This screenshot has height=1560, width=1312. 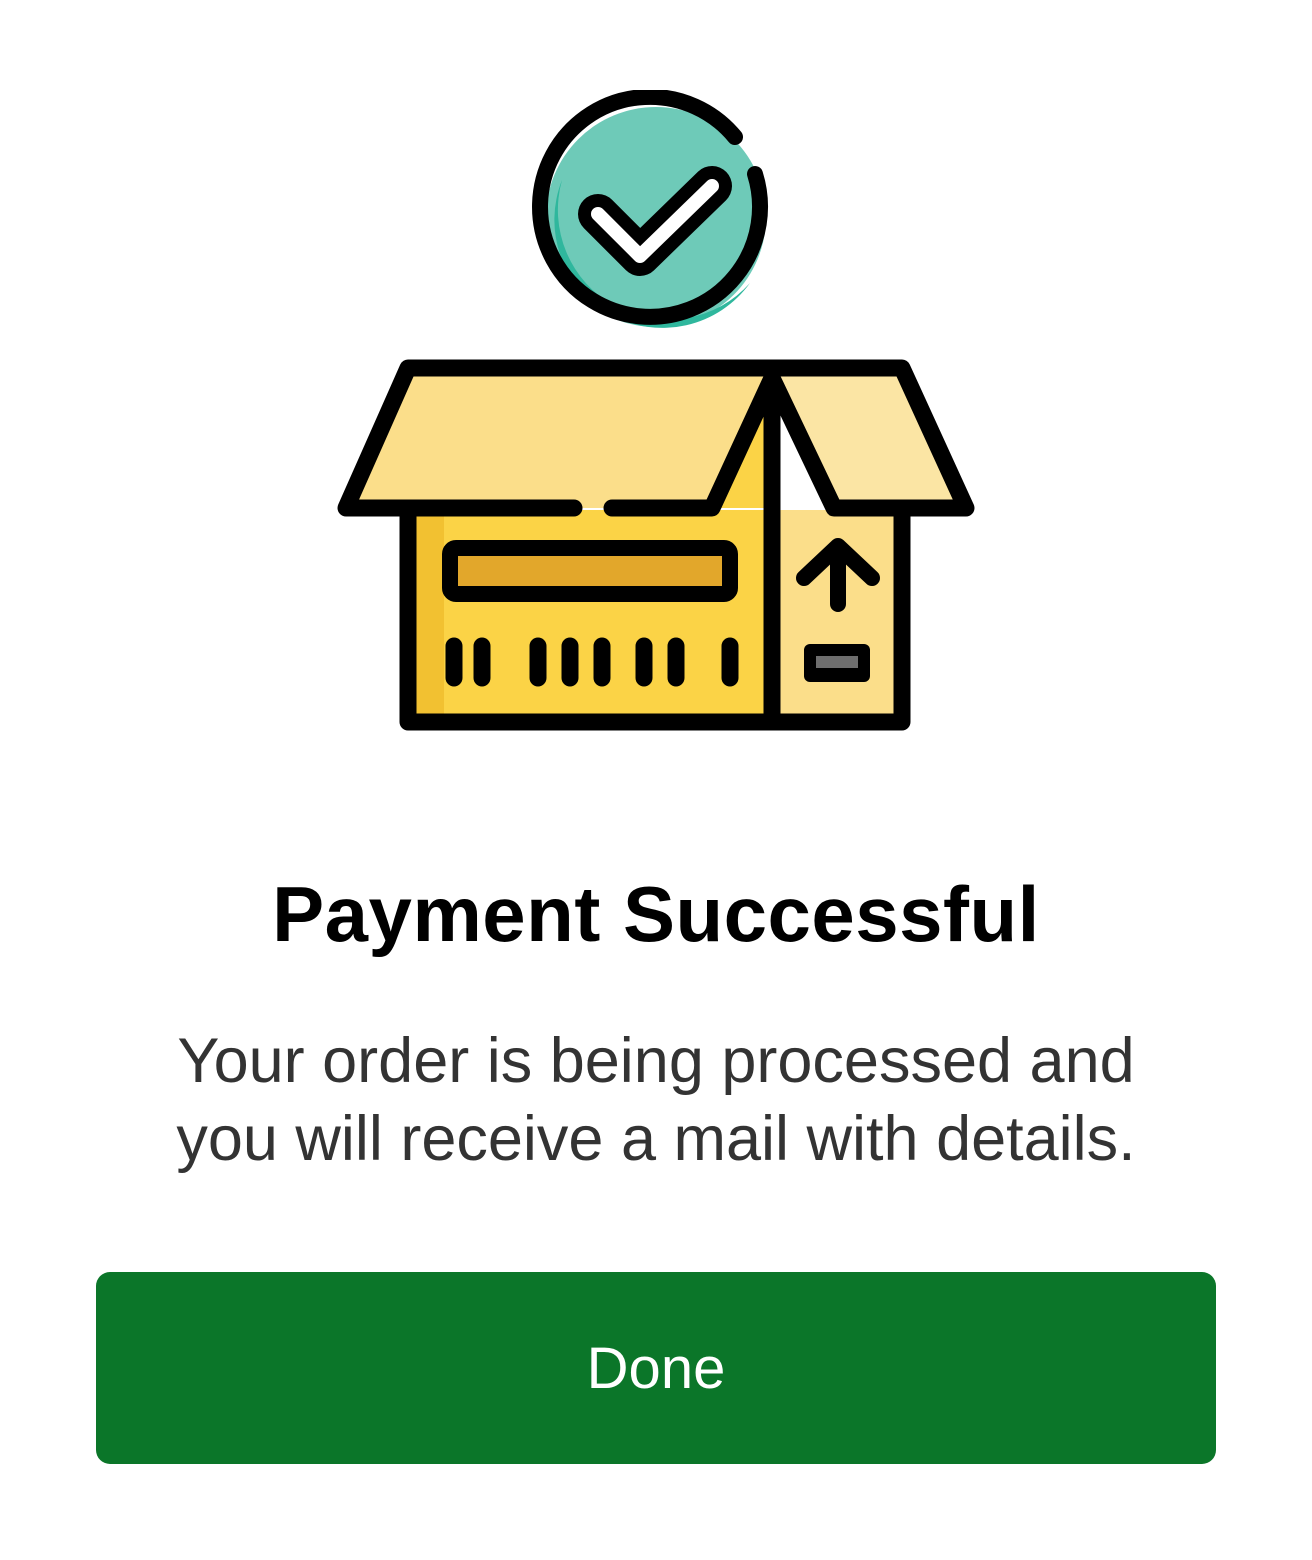 What do you see at coordinates (656, 914) in the screenshot?
I see `page-title: Payment Successful` at bounding box center [656, 914].